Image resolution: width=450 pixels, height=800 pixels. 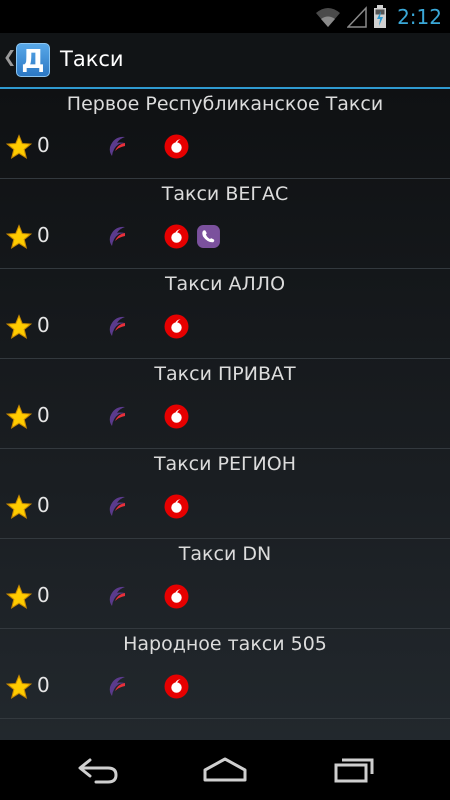 I want to click on home-icon, so click(x=225, y=769).